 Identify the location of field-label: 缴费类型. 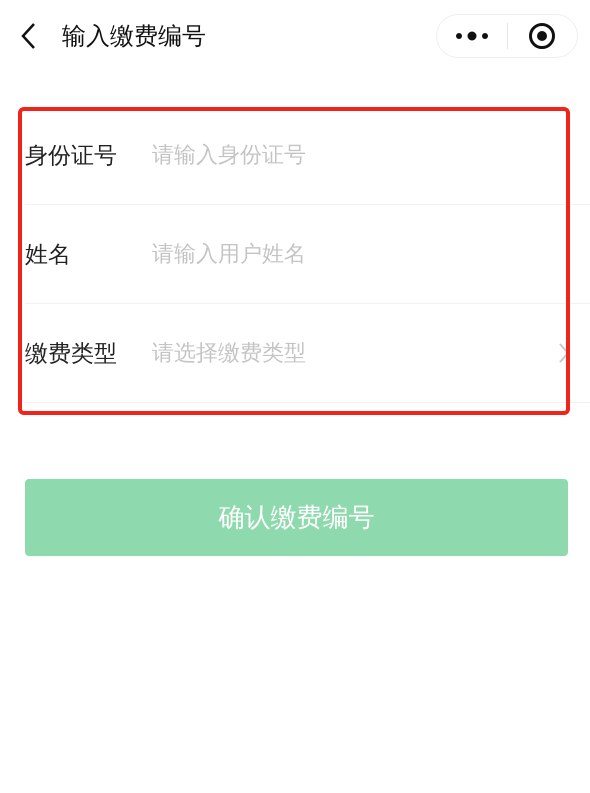
(71, 354).